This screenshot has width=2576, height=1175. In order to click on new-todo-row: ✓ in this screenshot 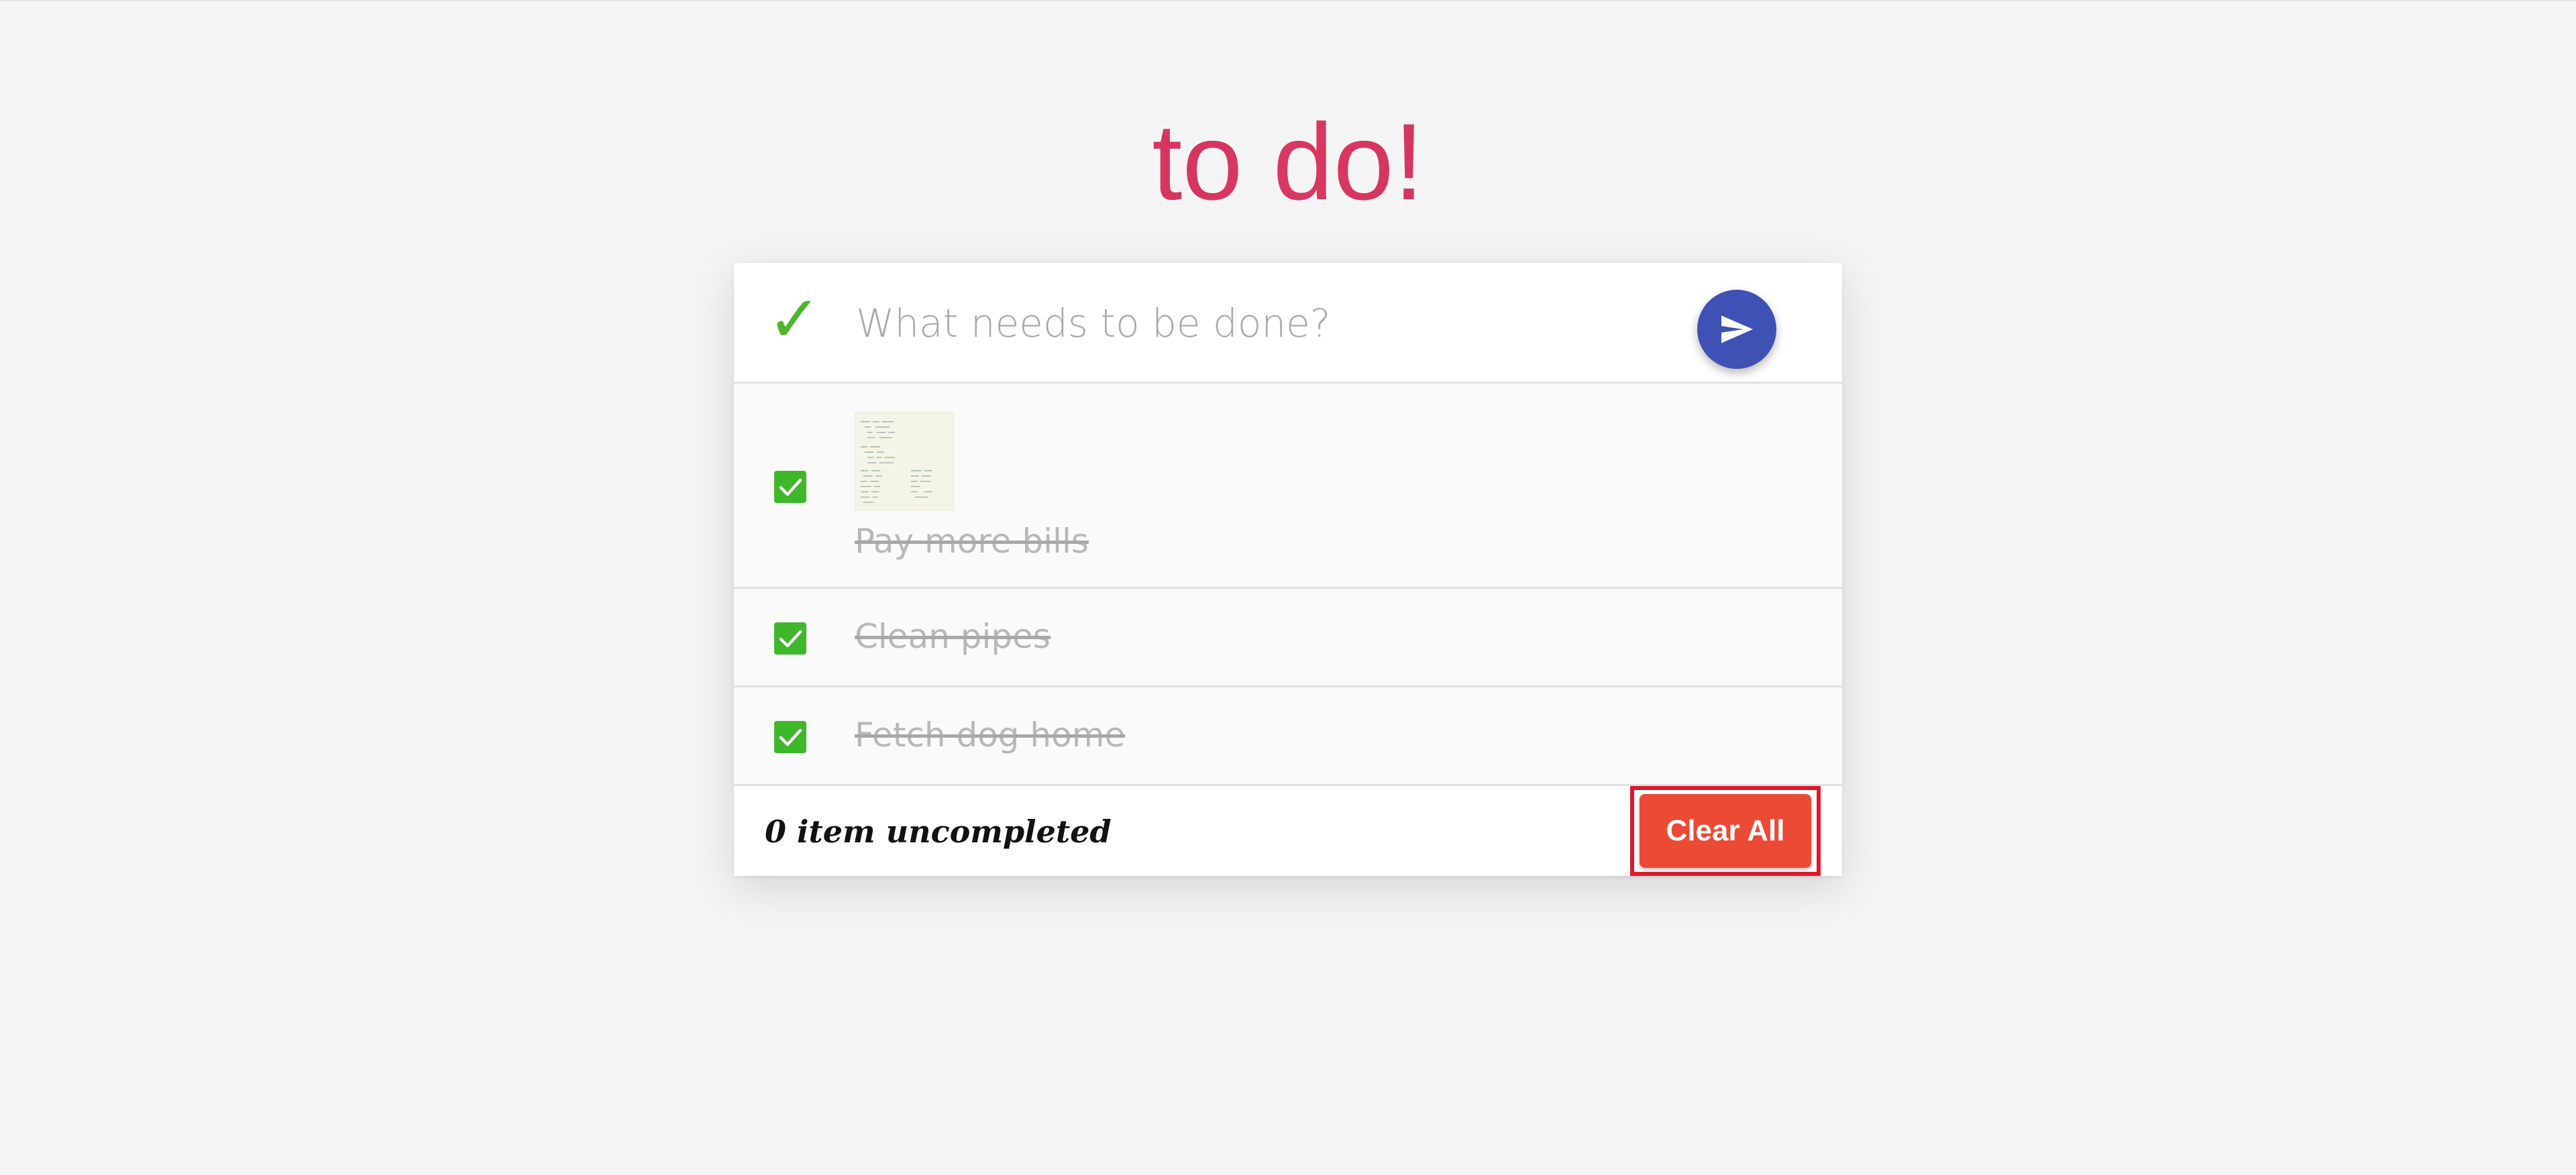, I will do `click(1288, 323)`.